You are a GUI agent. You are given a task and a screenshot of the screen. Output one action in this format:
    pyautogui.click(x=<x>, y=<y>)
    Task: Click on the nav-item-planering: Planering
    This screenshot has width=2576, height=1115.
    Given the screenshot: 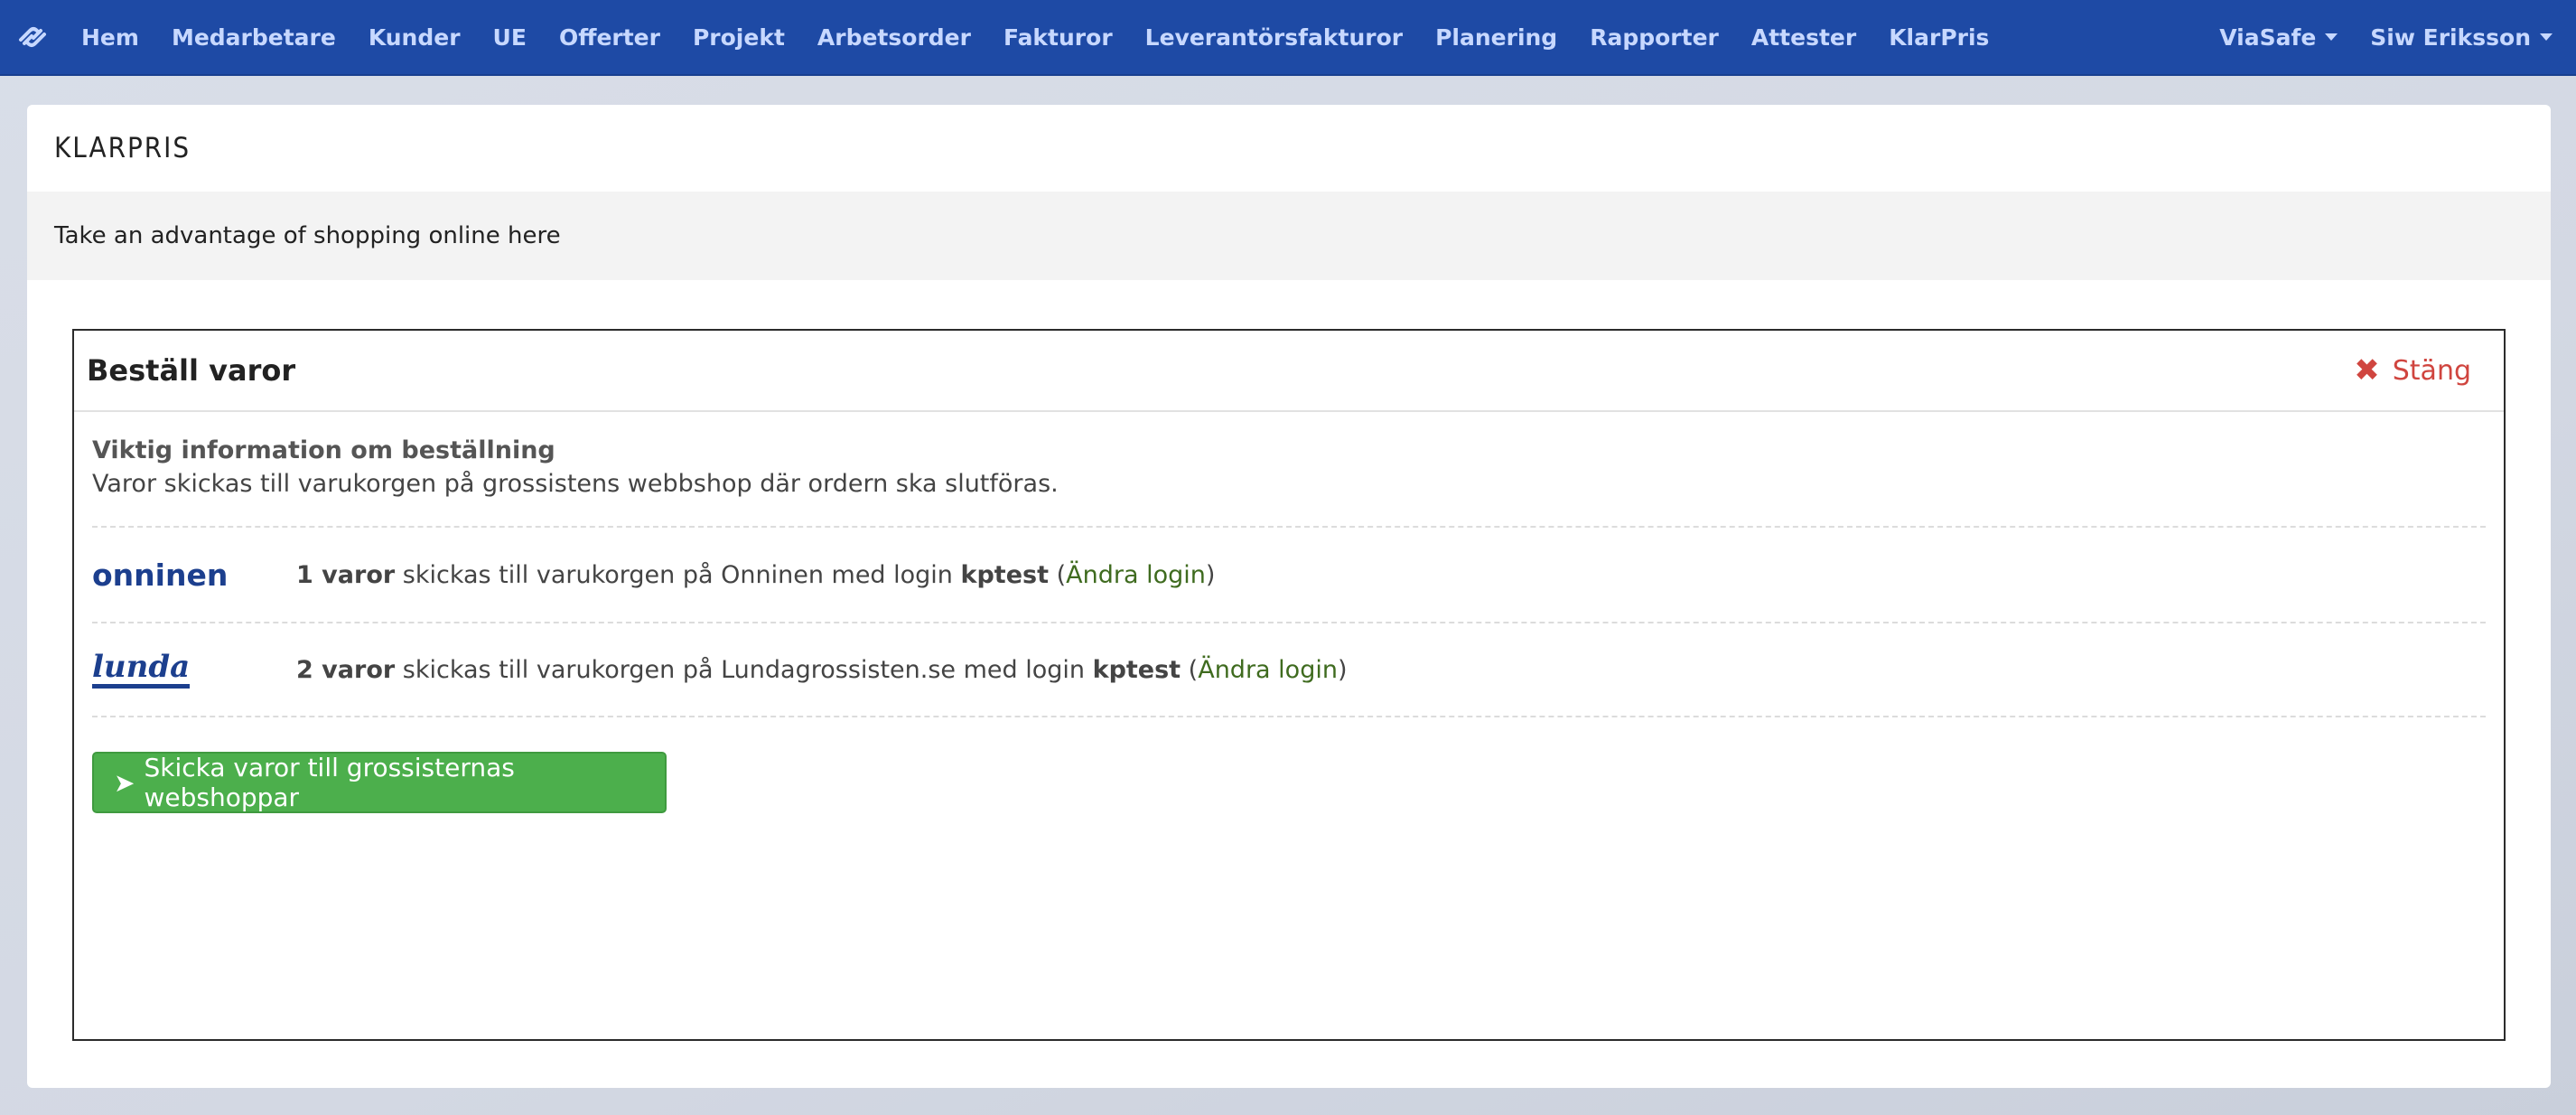 What is the action you would take?
    pyautogui.click(x=1496, y=37)
    